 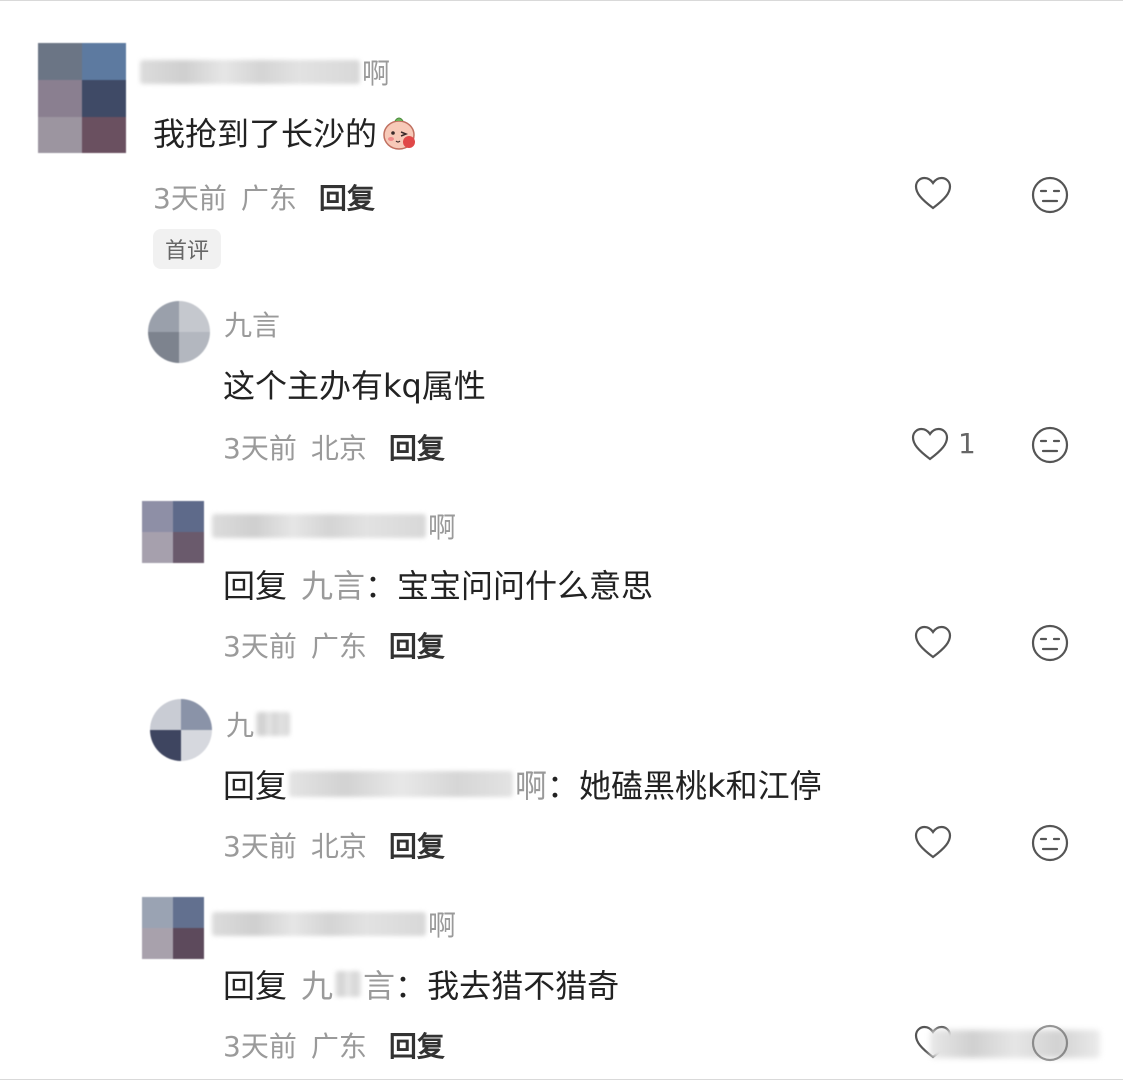 What do you see at coordinates (354, 386) in the screenshot?
I see `comment-text: 这个主办有kq属性` at bounding box center [354, 386].